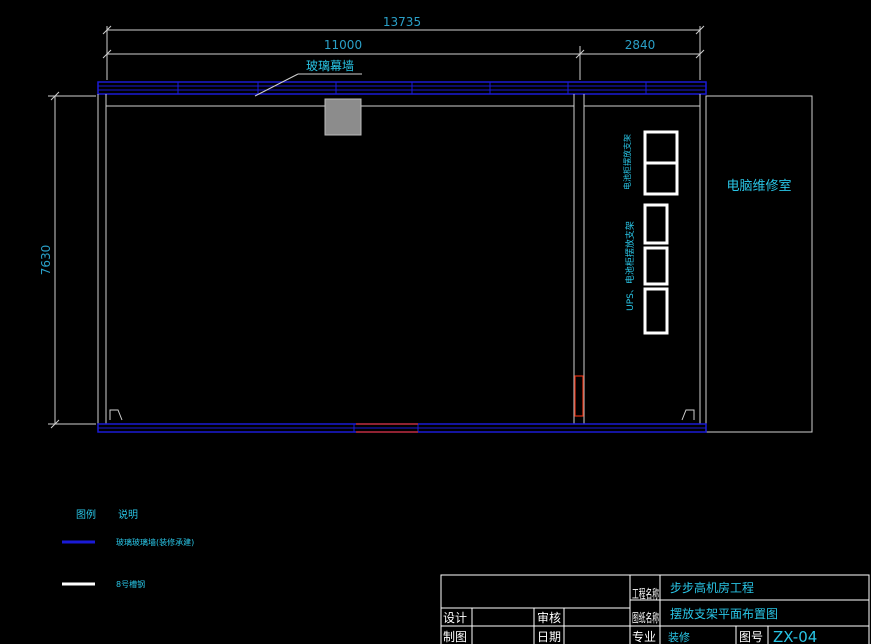 The height and width of the screenshot is (644, 871). I want to click on repair-room-label: 电脑维修室, so click(758, 186).